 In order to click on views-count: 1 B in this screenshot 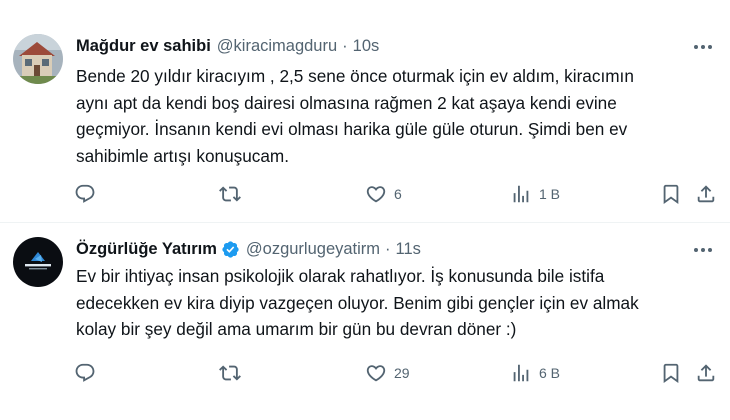, I will do `click(550, 194)`.